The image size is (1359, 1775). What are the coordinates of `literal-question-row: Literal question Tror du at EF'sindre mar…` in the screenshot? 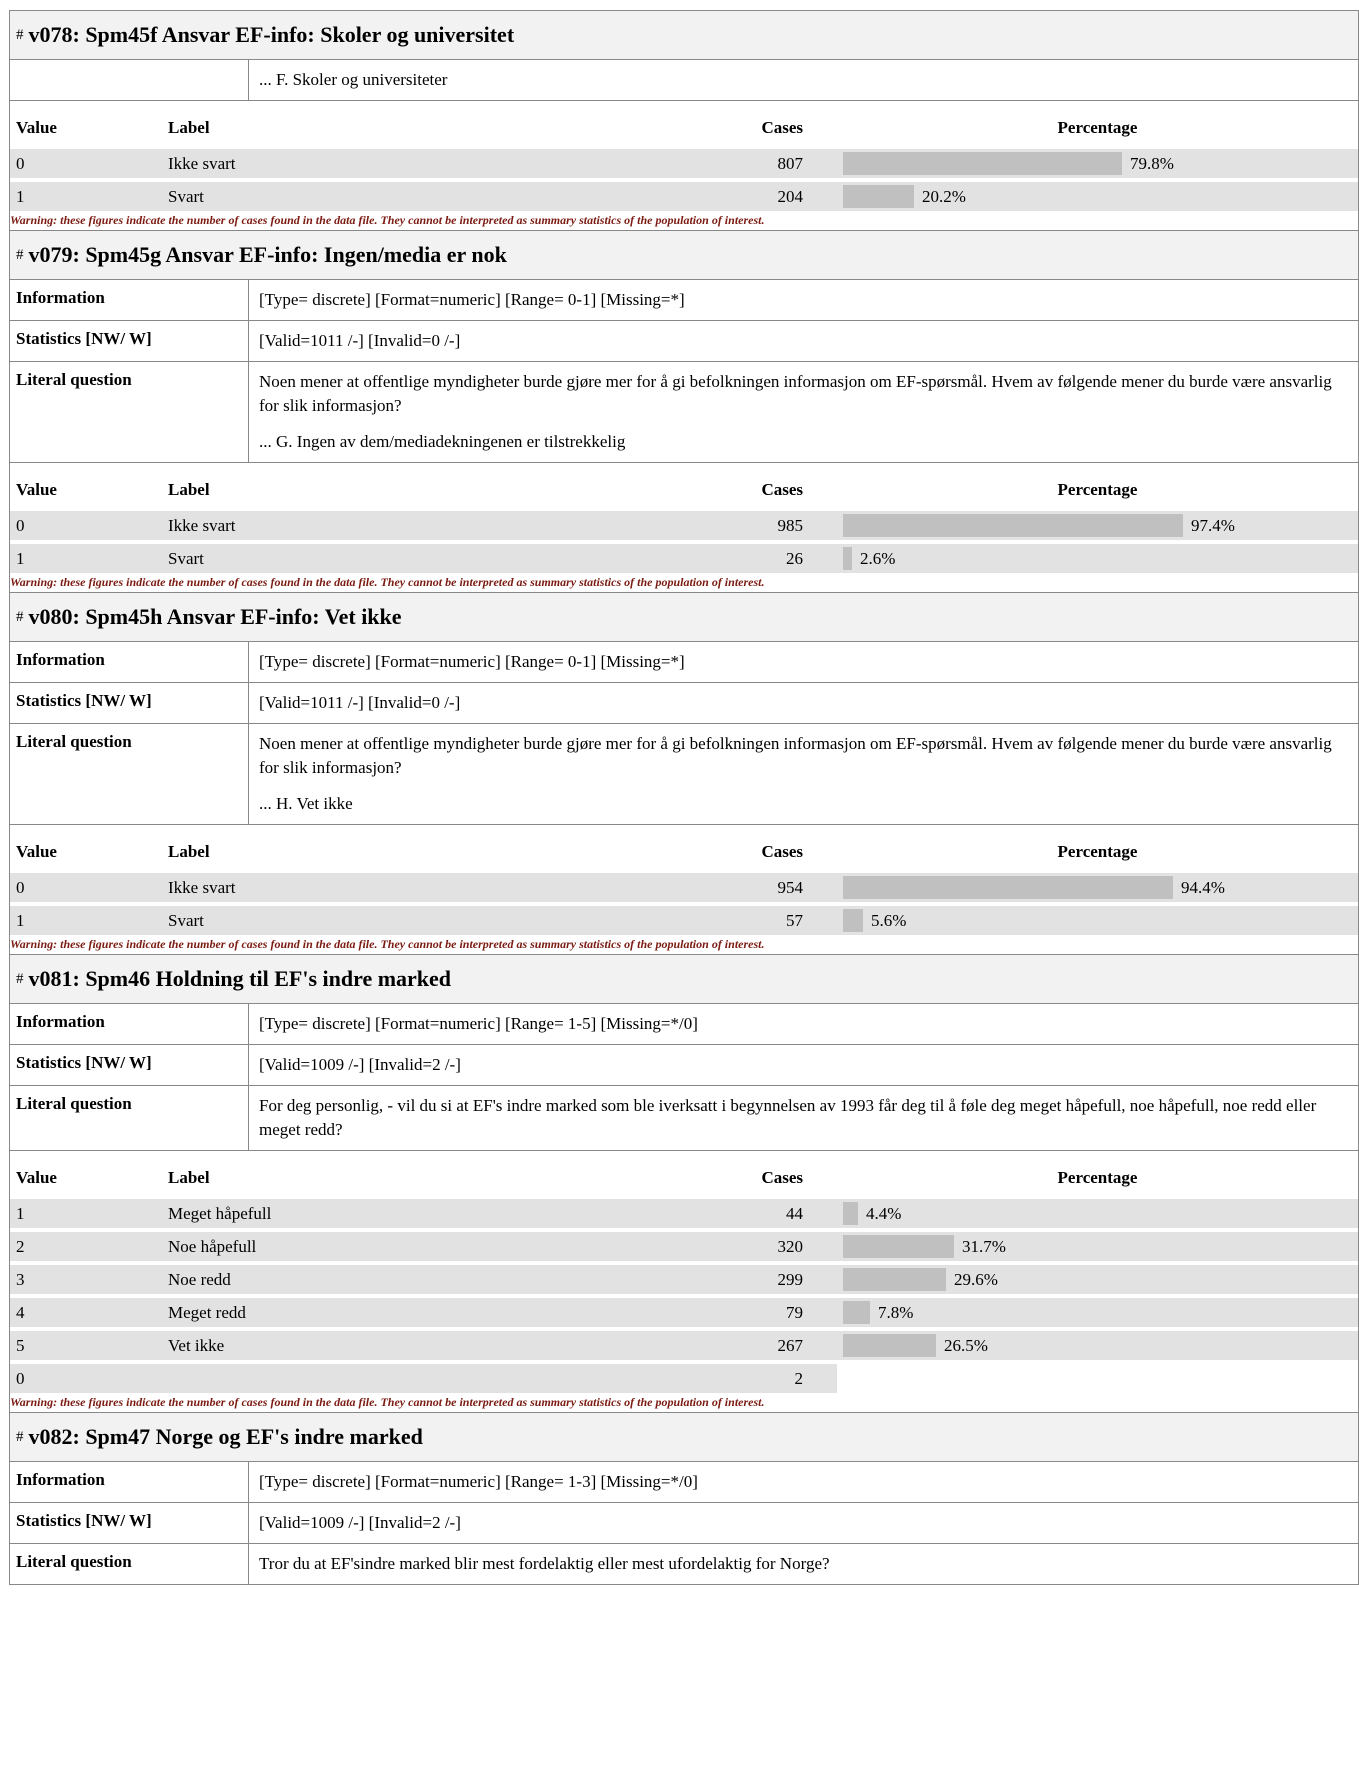 It's located at (684, 1564).